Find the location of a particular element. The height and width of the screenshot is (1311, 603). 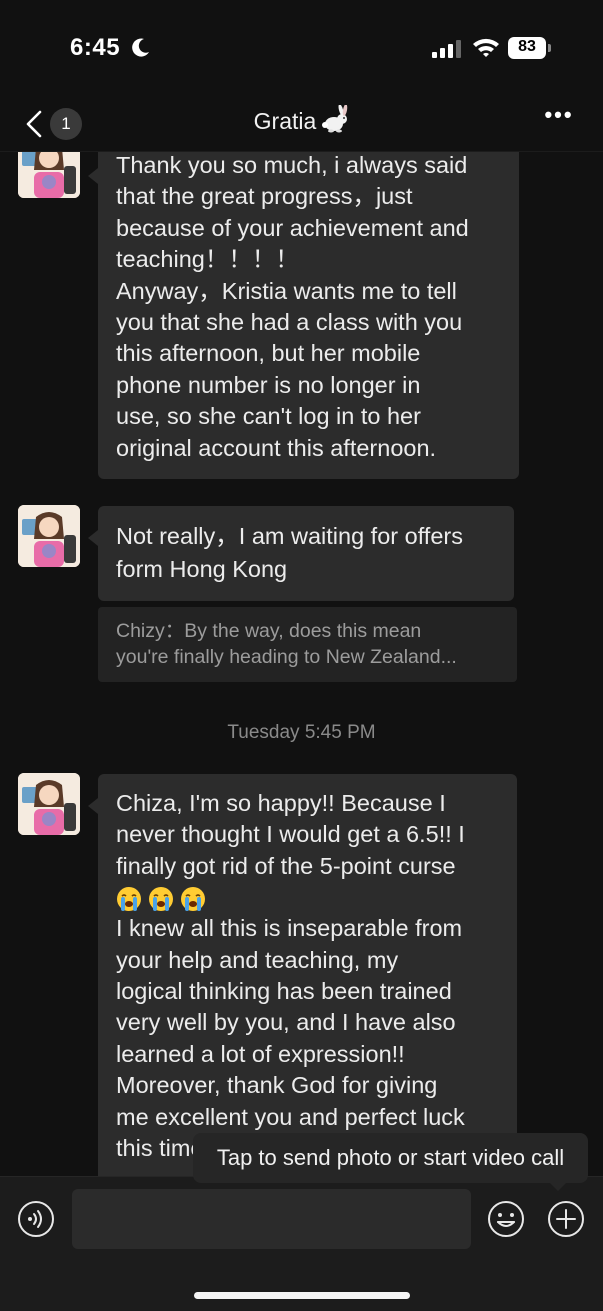

message-line: teaching！！！！ is located at coordinates (207, 259).